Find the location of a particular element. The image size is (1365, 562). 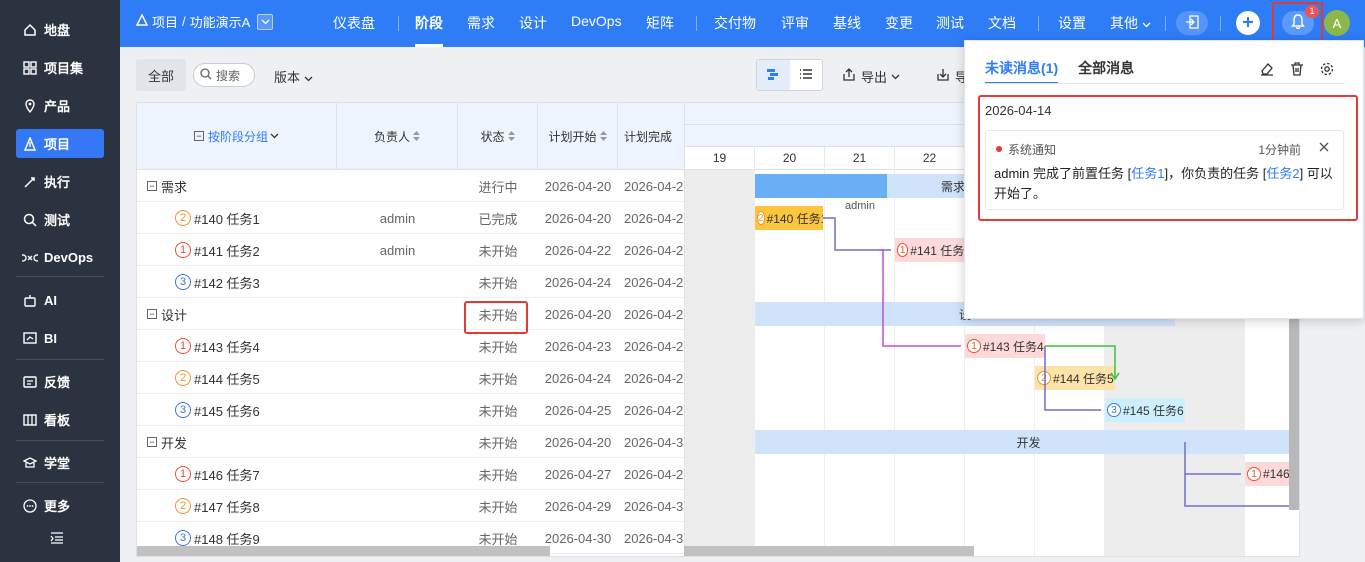

priority-badge: 3 is located at coordinates (183, 282).